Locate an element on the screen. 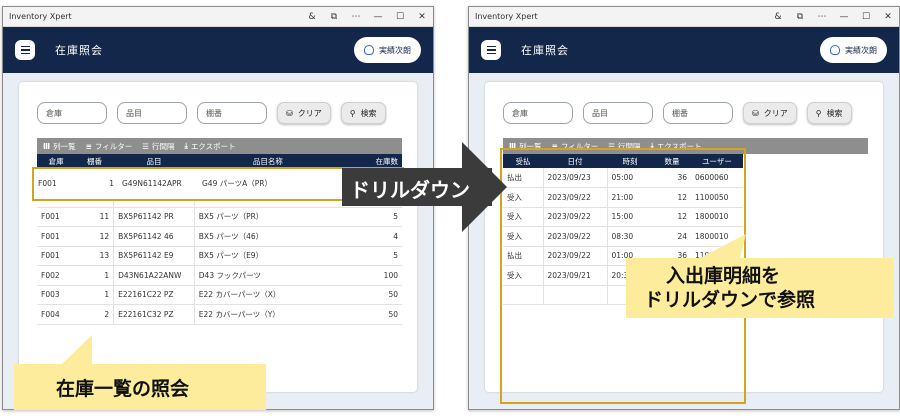 This screenshot has height=420, width=900. right-callout-line1: 入出庫明細を is located at coordinates (723, 276).